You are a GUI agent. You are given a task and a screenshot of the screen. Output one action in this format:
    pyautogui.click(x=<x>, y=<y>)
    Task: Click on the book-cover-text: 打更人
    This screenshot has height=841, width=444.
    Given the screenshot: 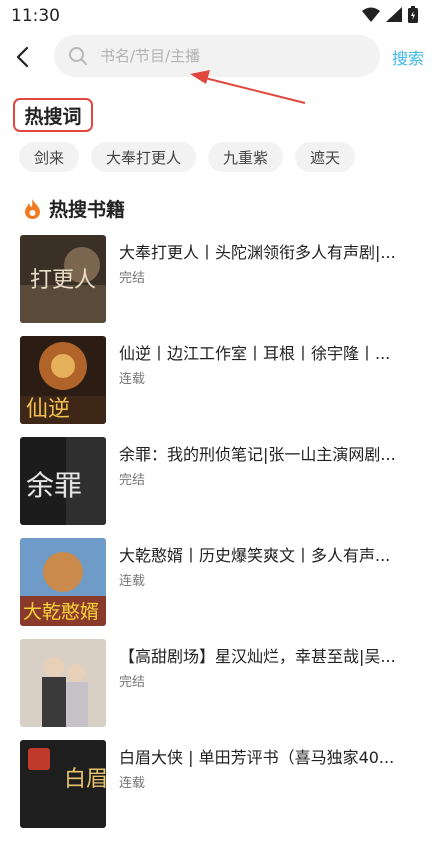 What is the action you would take?
    pyautogui.click(x=63, y=280)
    